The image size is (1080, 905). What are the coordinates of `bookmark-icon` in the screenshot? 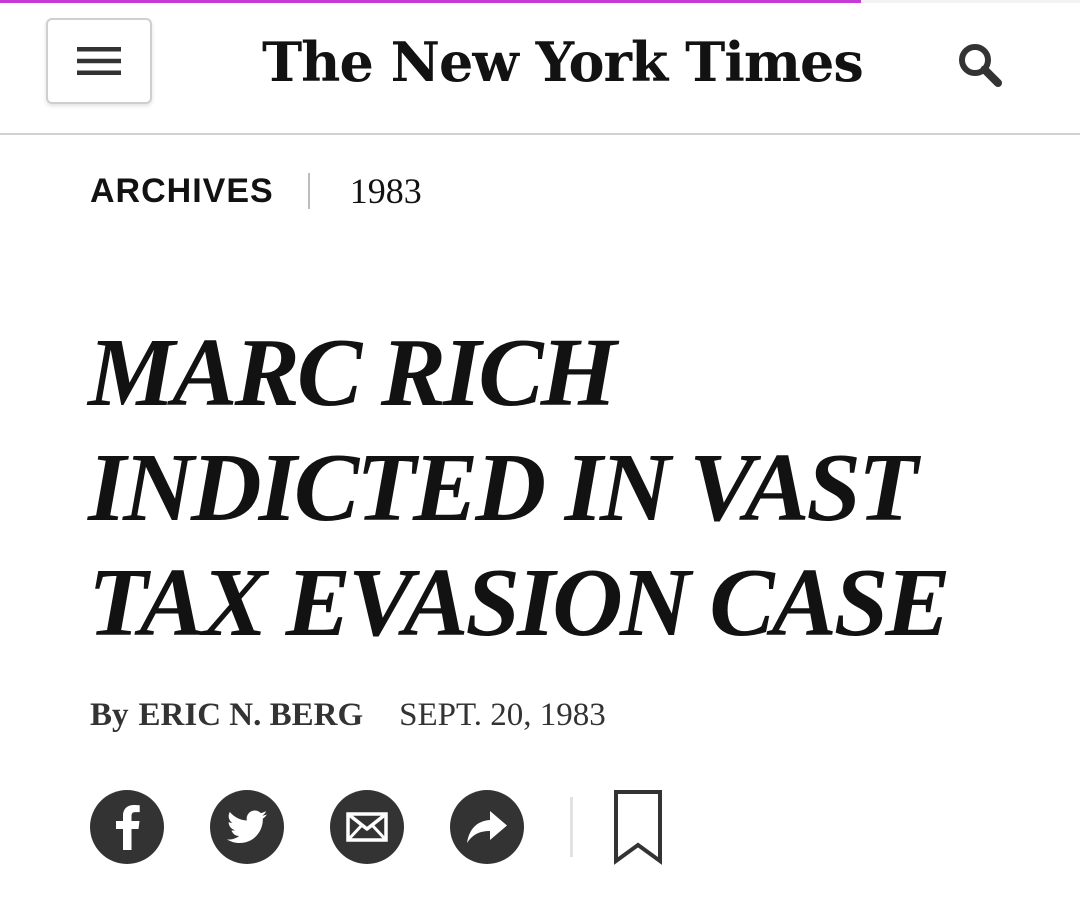 It's located at (638, 827).